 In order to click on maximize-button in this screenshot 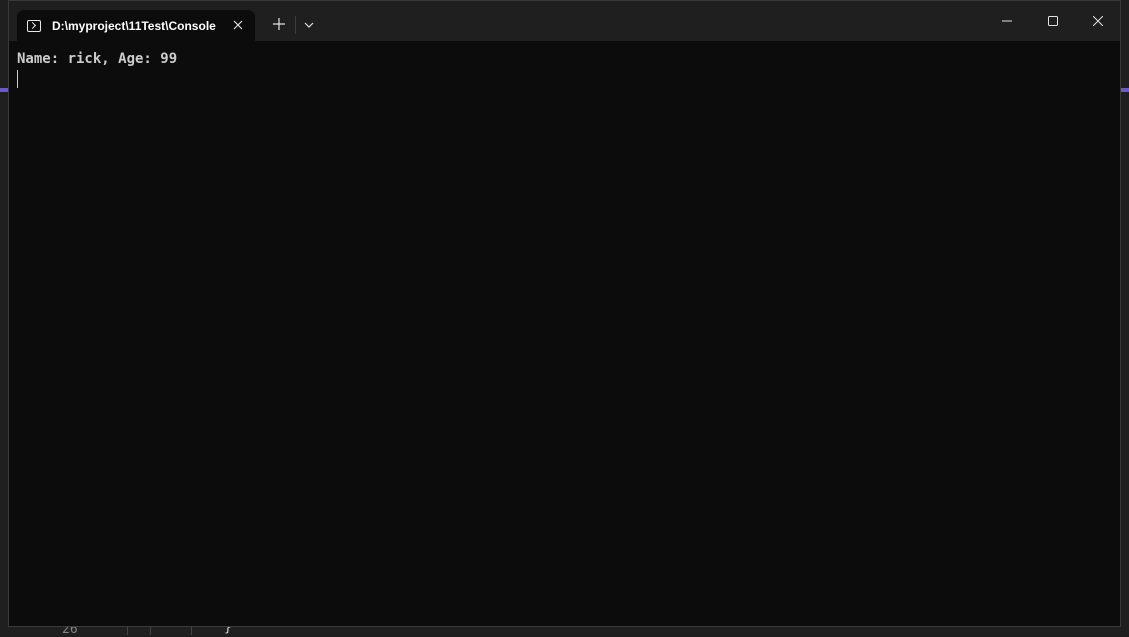, I will do `click(1053, 21)`.